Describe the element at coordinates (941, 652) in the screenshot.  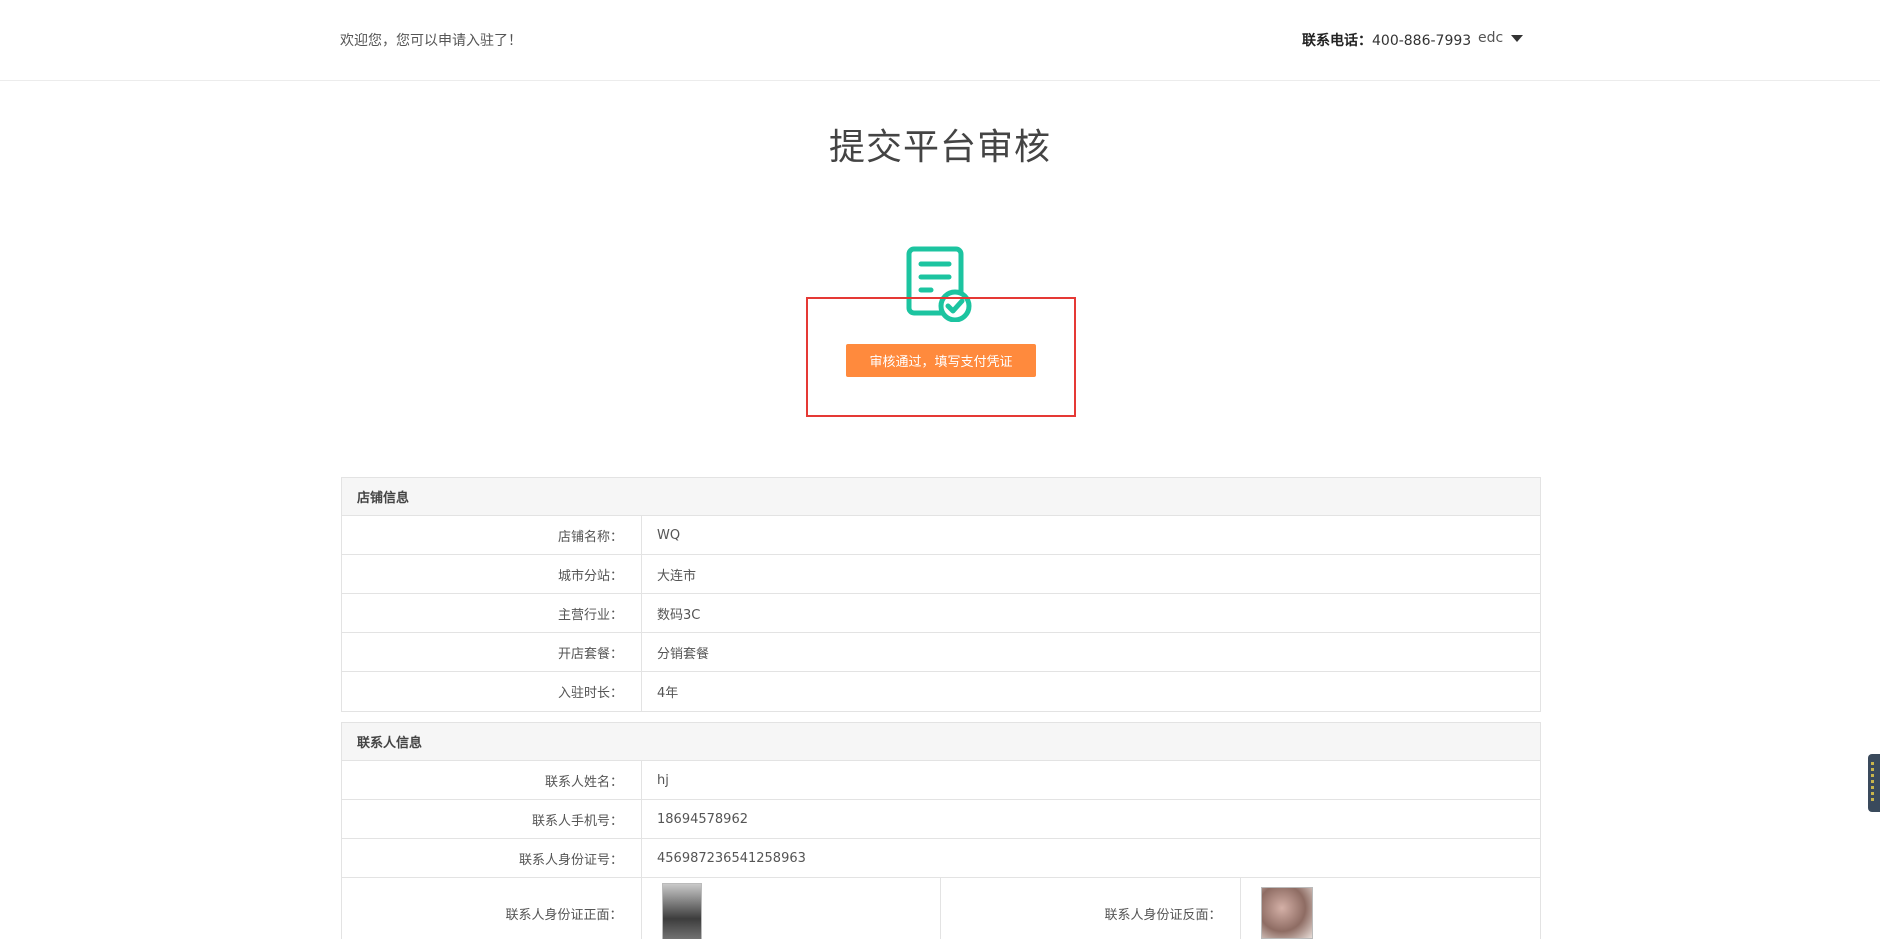
I see `table-row: 开店套餐： 分销套餐` at that location.